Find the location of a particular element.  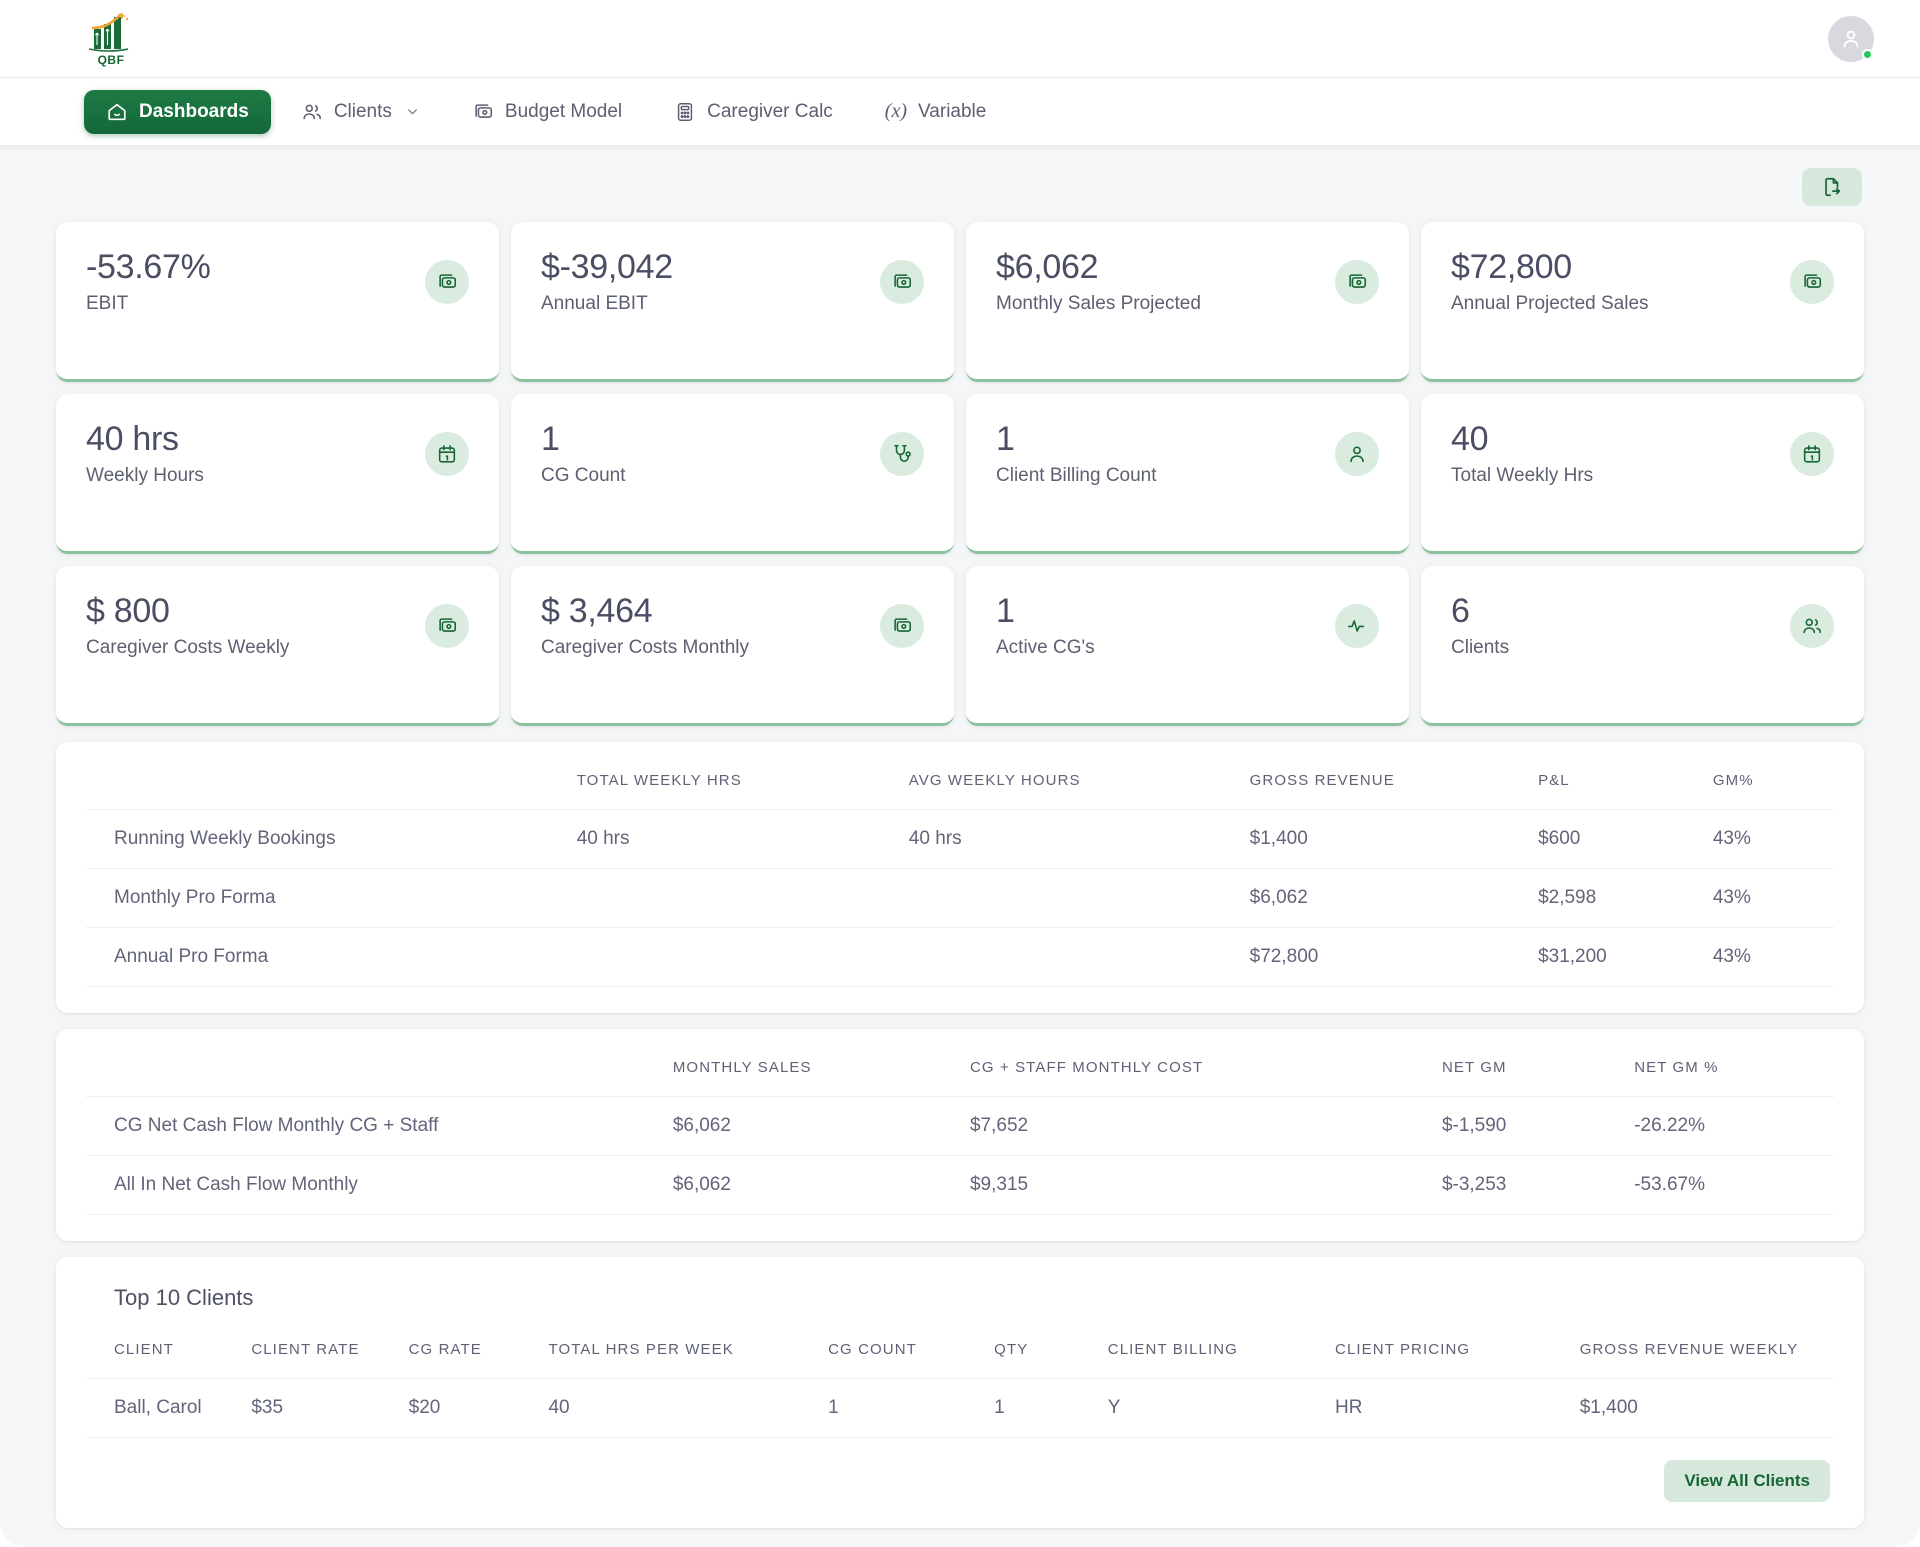

brand-logo-text: QBF is located at coordinates (111, 59).